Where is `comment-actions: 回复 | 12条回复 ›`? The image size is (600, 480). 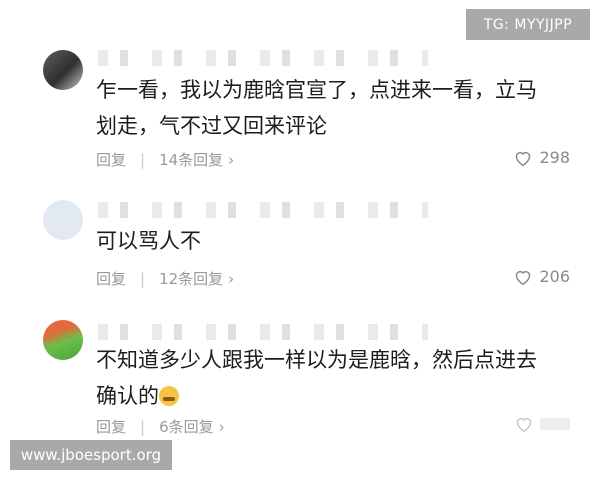
comment-actions: 回复 | 12条回复 › is located at coordinates (165, 278).